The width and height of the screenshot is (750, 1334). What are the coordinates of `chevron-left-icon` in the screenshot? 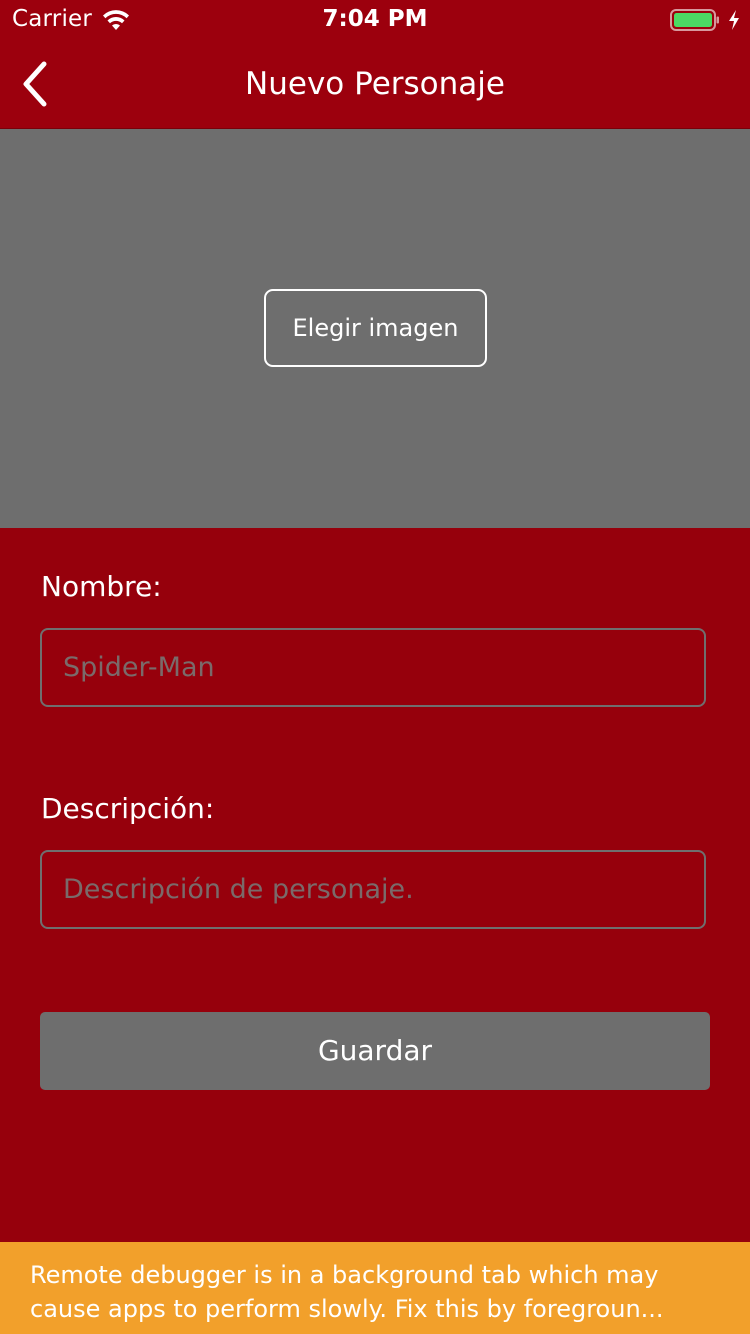 It's located at (35, 84).